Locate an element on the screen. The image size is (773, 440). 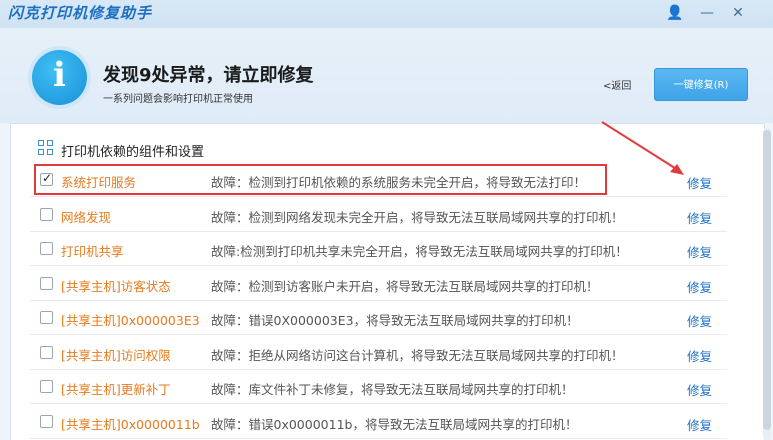
scrollbar-thumb is located at coordinates (767, 280).